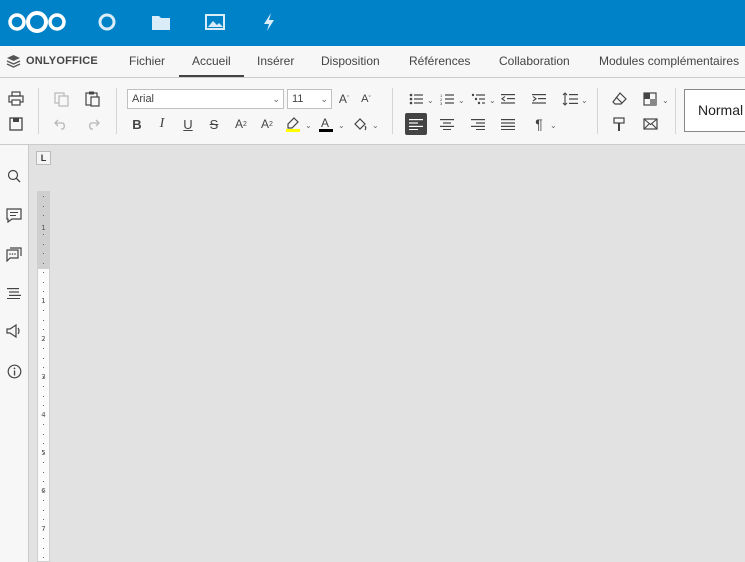 This screenshot has width=745, height=562. Describe the element at coordinates (43, 158) in the screenshot. I see `tab-stop-selector: L` at that location.